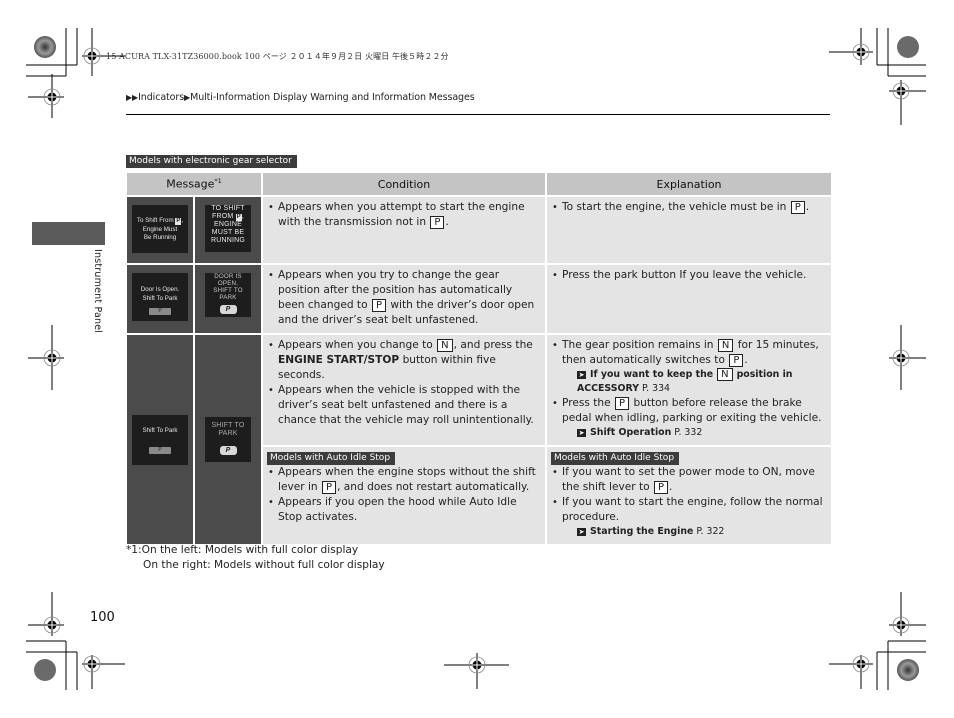  Describe the element at coordinates (97, 291) in the screenshot. I see `section-side-label: Instrument Panel` at that location.